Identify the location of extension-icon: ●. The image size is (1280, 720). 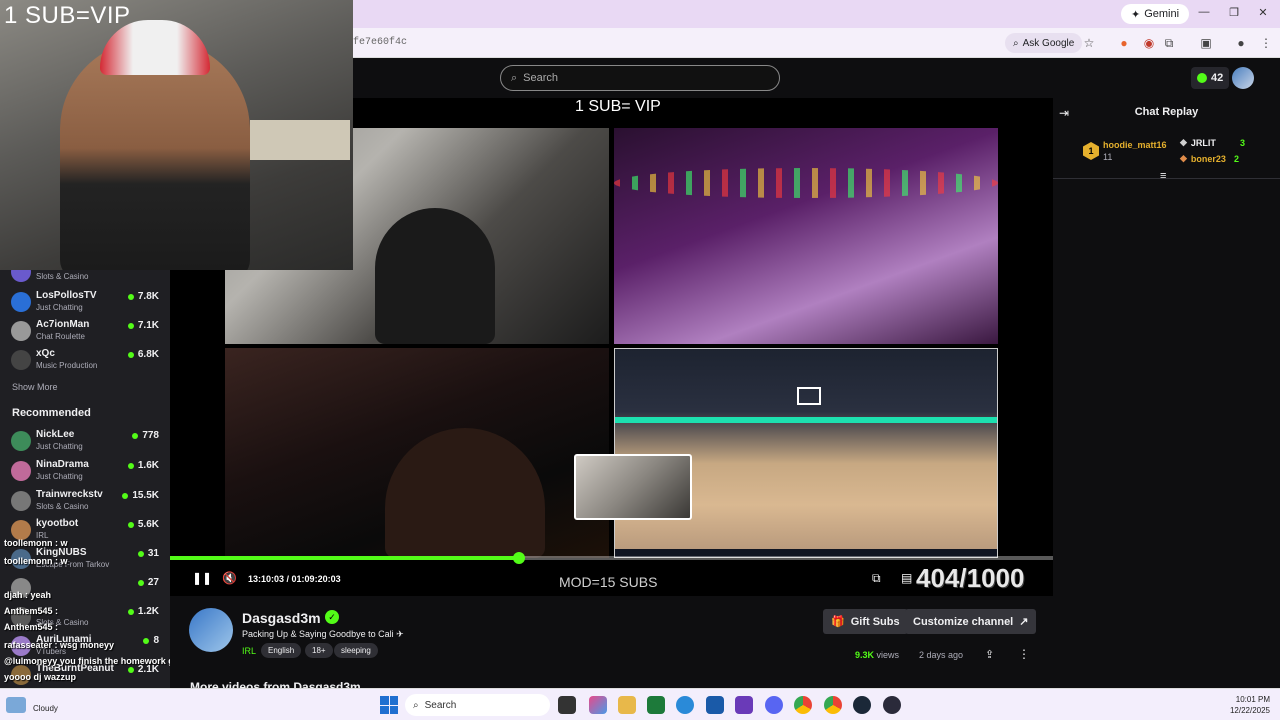
(1124, 43).